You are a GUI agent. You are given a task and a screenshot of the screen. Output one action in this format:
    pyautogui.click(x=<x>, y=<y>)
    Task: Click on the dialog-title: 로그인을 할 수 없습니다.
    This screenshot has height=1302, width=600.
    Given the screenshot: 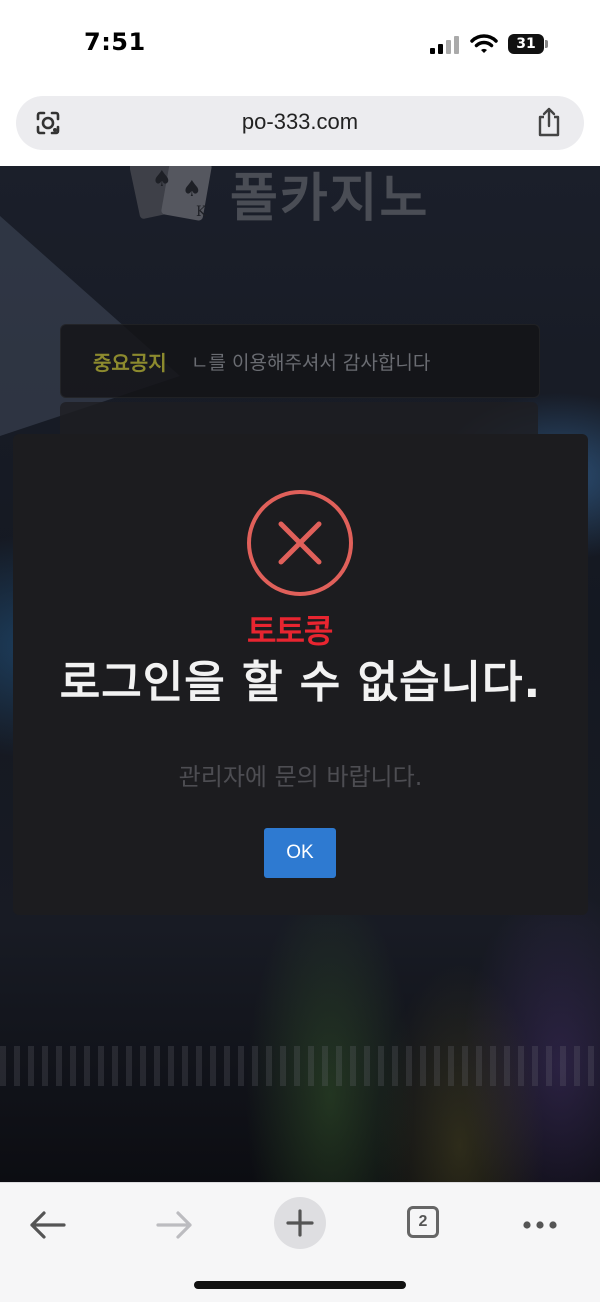 What is the action you would take?
    pyautogui.click(x=300, y=682)
    